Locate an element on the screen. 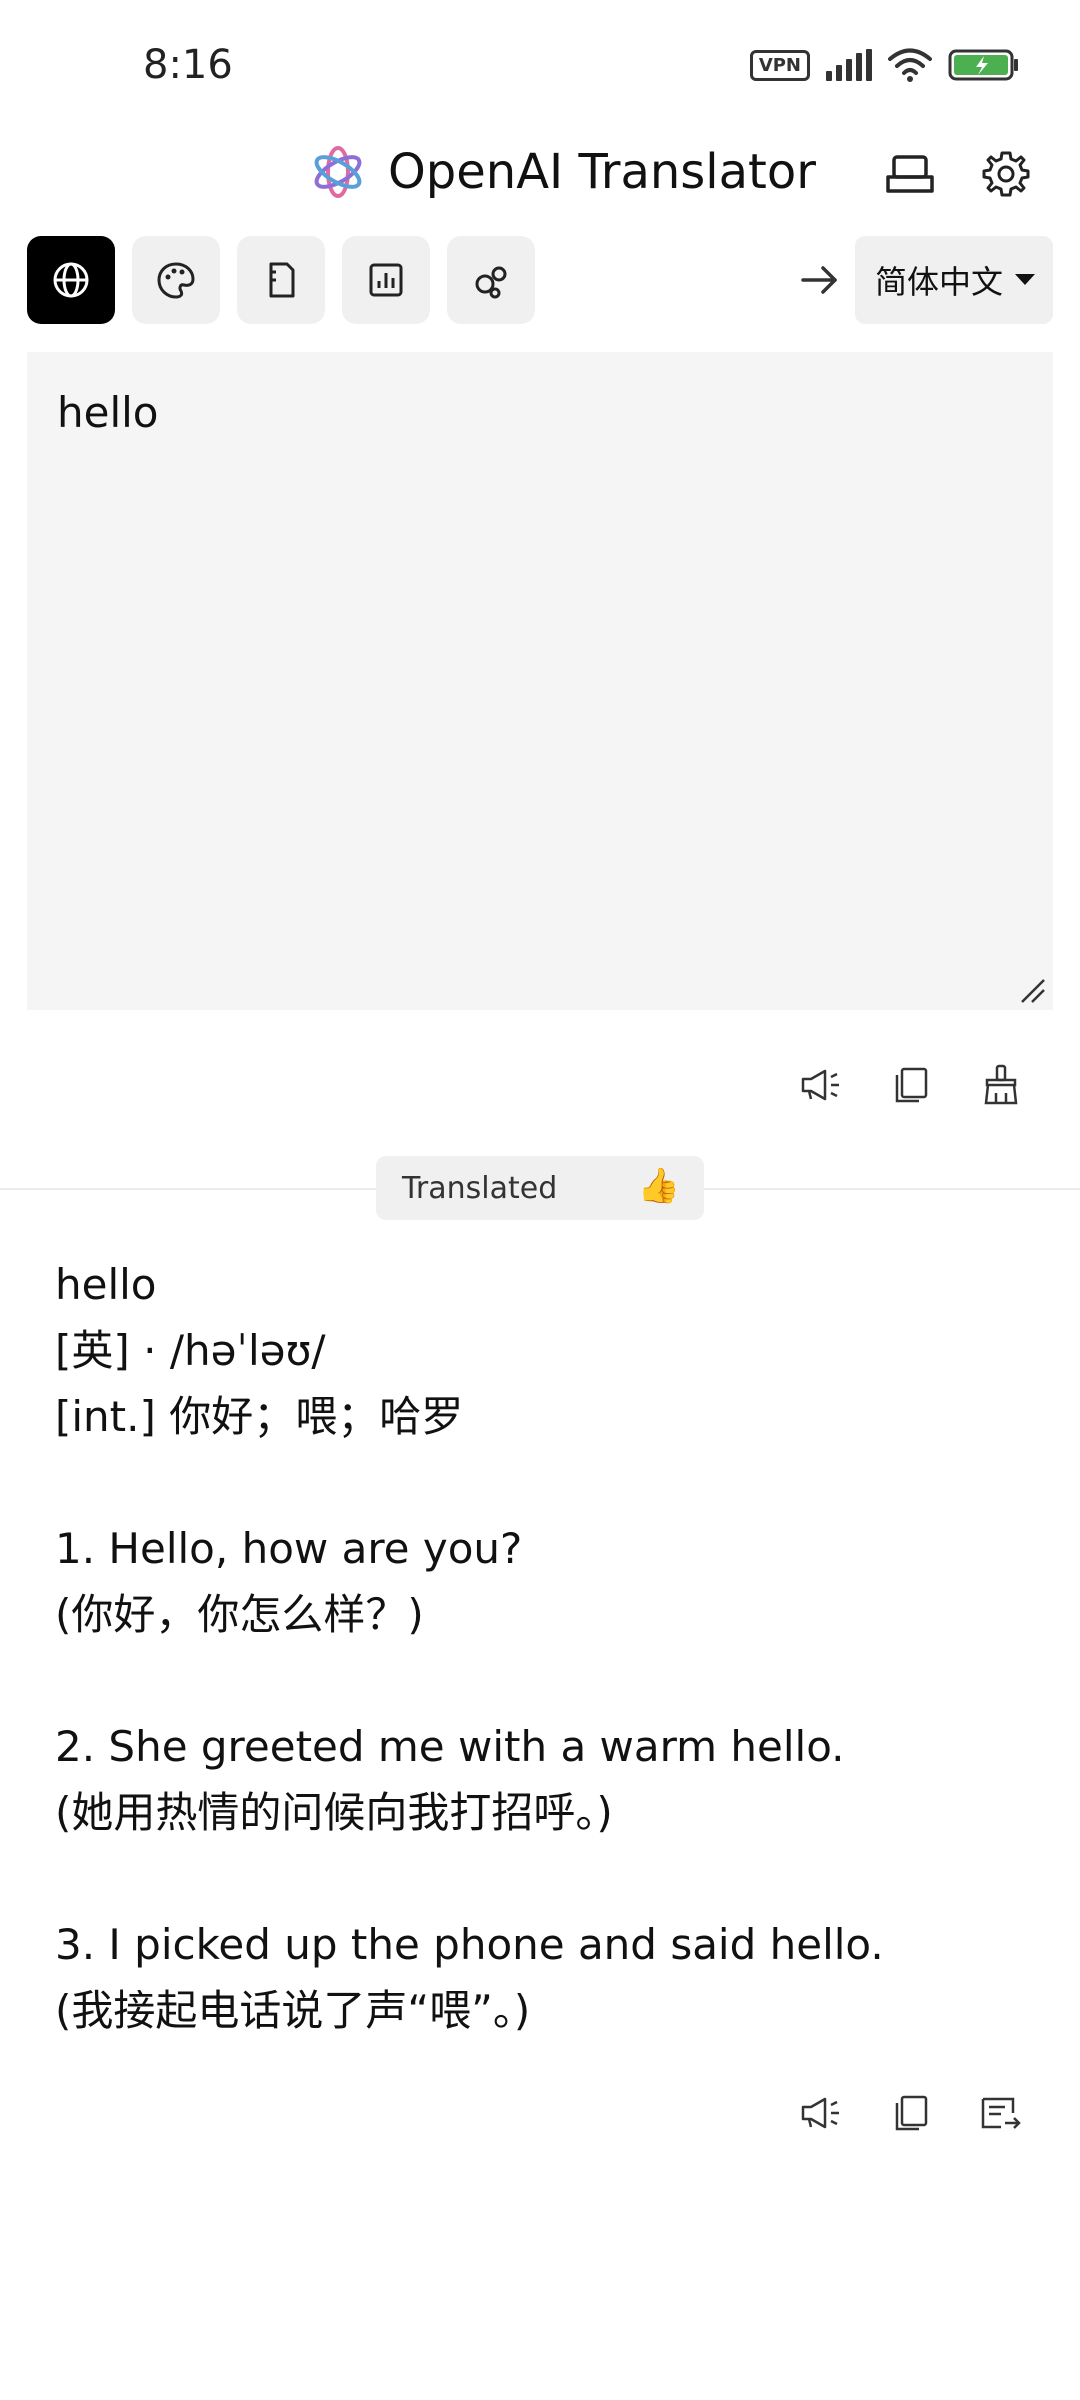  target-language-label: 简体中文 is located at coordinates (939, 282).